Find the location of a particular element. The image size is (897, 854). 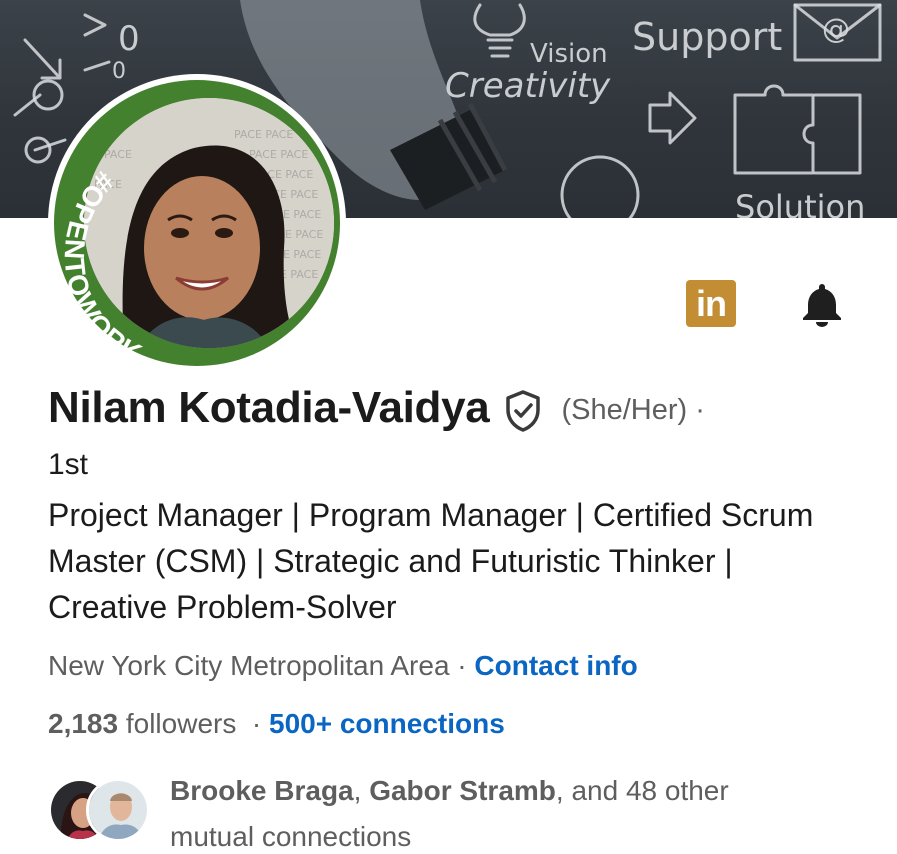

mutual-connections-avatars is located at coordinates (103, 811).